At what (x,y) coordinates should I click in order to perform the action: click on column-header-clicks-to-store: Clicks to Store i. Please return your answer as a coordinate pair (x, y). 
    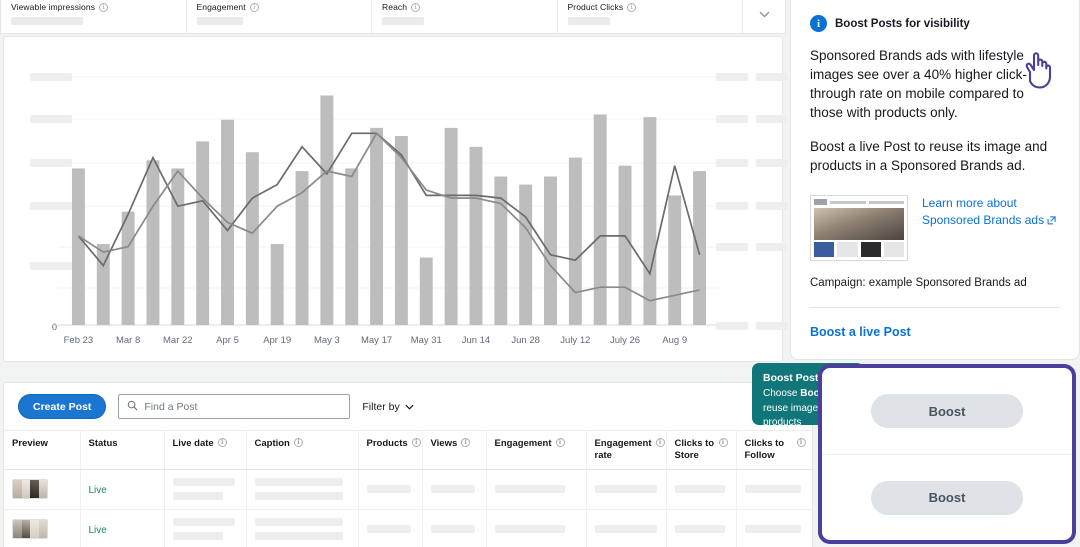
    Looking at the image, I should click on (701, 450).